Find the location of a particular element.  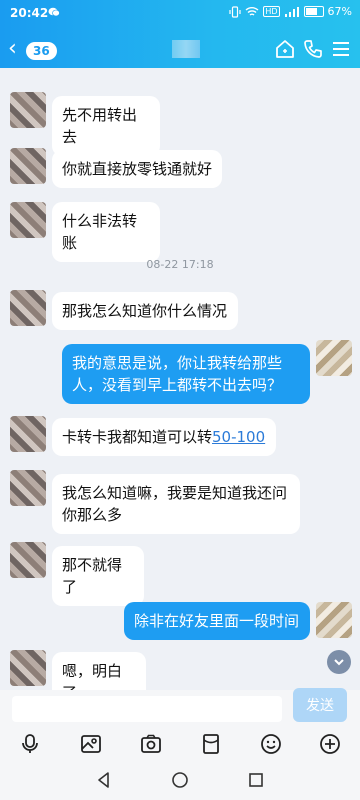

message-bubble-incoming: 卡转卡我都知道可以转50-100 is located at coordinates (164, 437).